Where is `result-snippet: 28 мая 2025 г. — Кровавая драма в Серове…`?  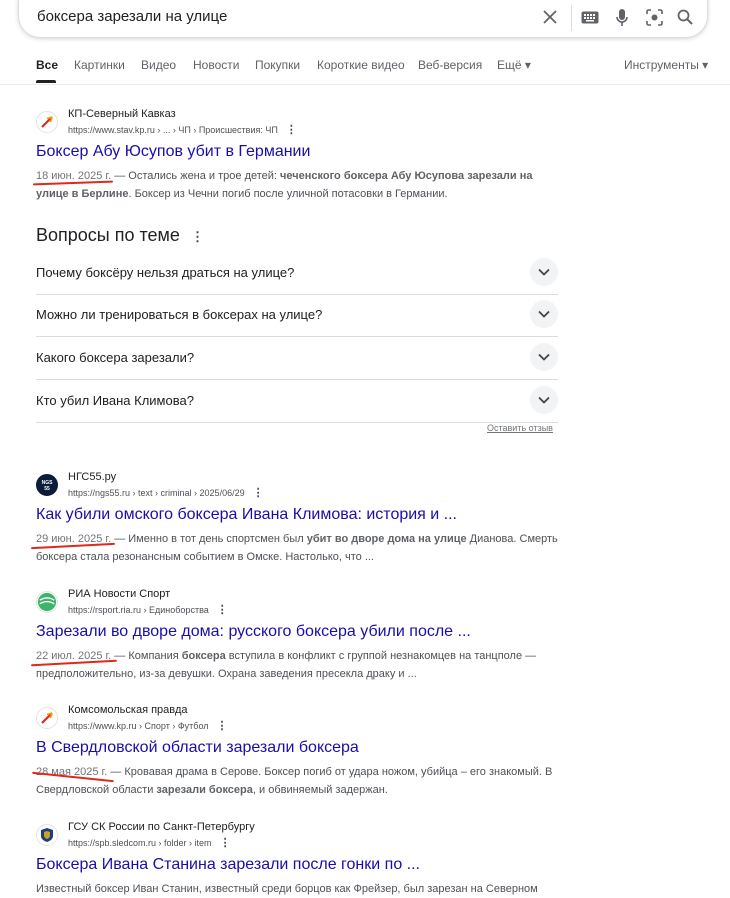 result-snippet: 28 мая 2025 г. — Кровавая драма в Серове… is located at coordinates (294, 781).